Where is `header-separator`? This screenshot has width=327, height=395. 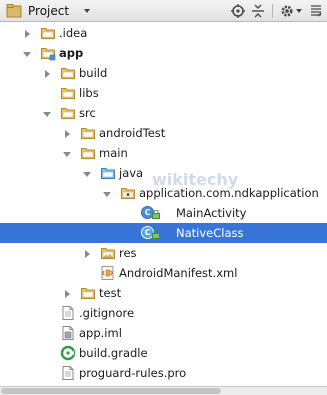 header-separator is located at coordinates (272, 11).